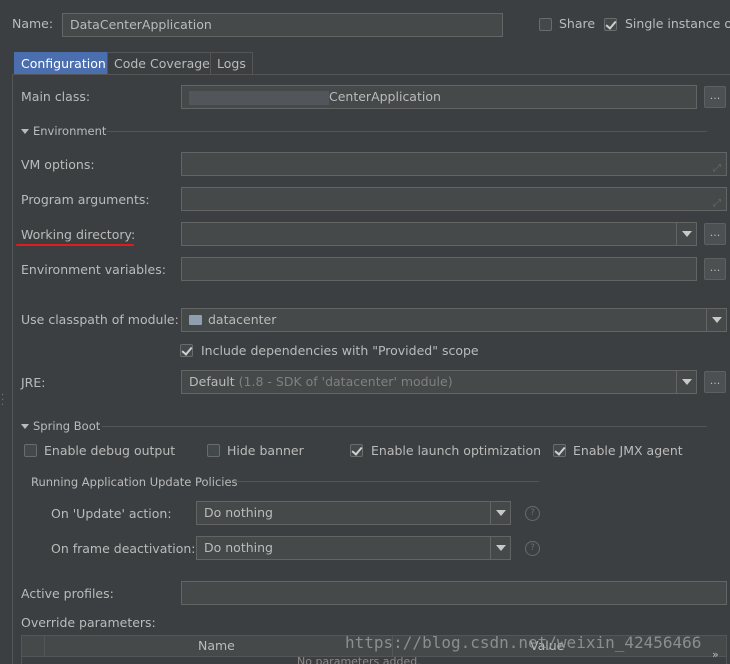 Image resolution: width=730 pixels, height=664 pixels. What do you see at coordinates (265, 450) in the screenshot?
I see `hide-banner-label: Hide banner` at bounding box center [265, 450].